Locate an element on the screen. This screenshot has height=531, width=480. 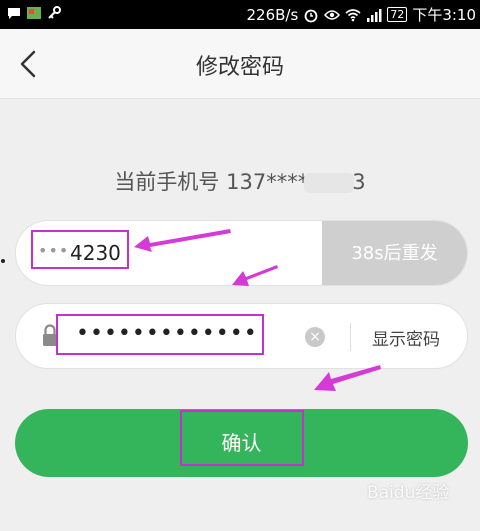
wifi-icon is located at coordinates (353, 14).